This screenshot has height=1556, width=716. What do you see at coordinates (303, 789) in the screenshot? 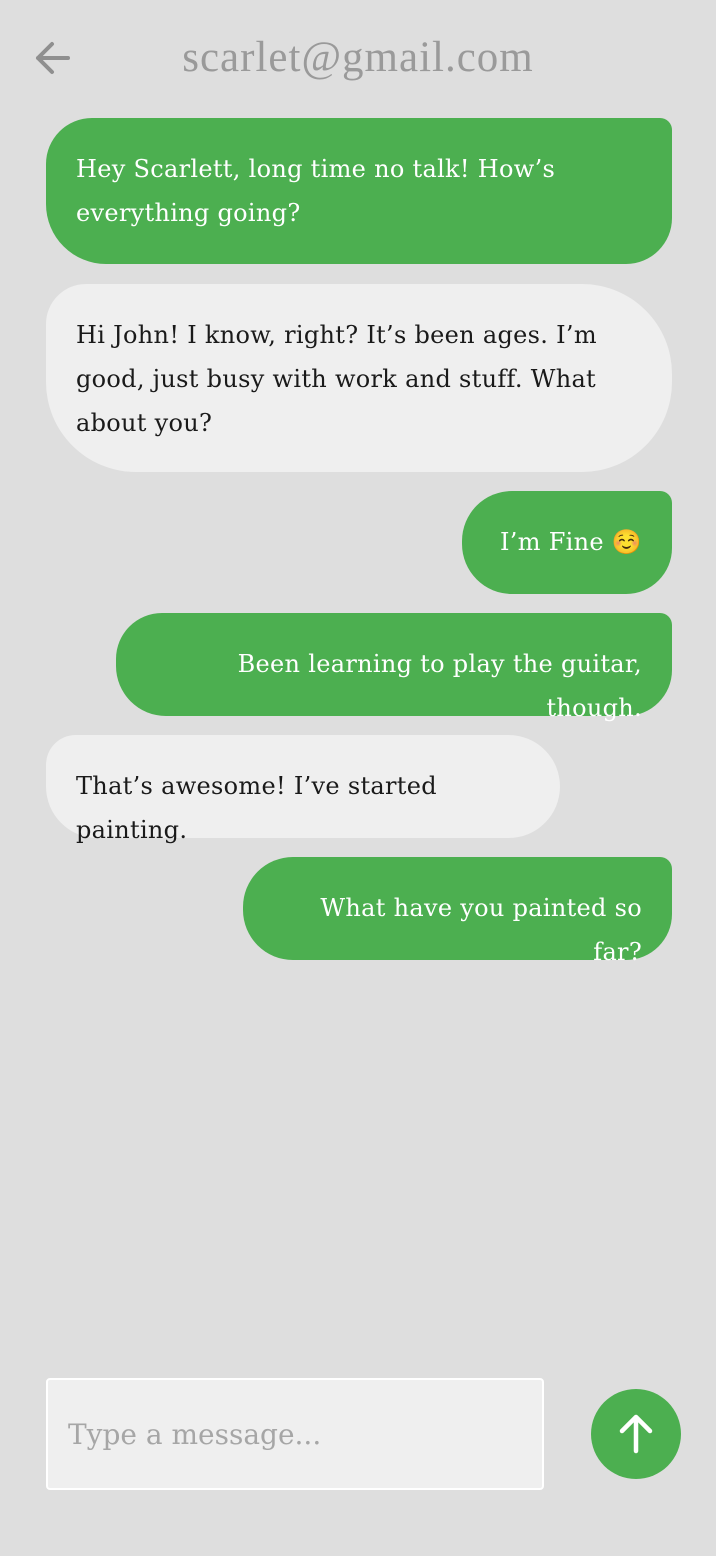
I see `message-received: That’s awesome! I’ve started painting.` at bounding box center [303, 789].